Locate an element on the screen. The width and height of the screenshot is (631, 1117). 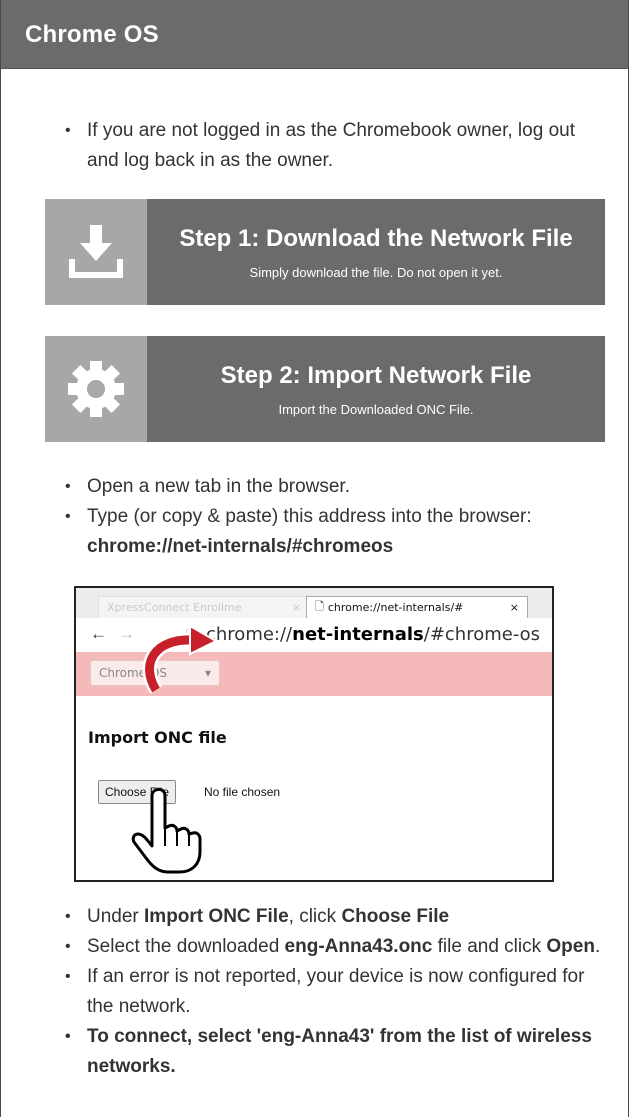
tab-xpressconnect-label: XpressConnect Enrollme is located at coordinates (174, 607).